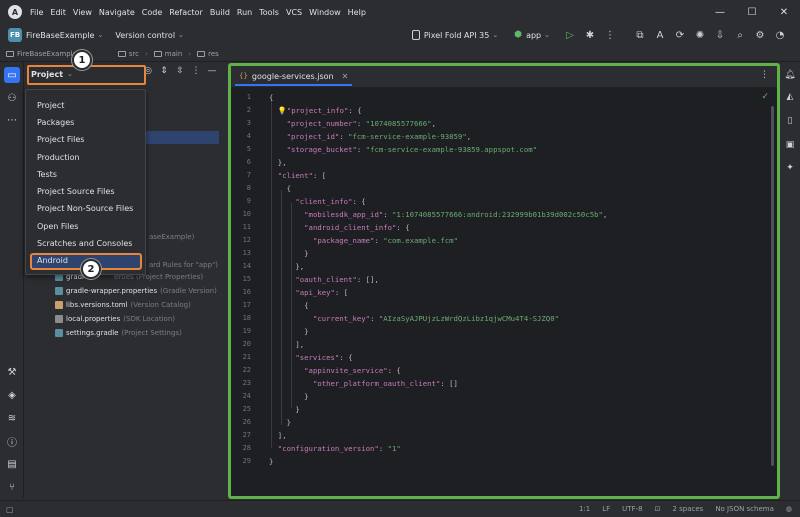 The width and height of the screenshot is (800, 517). What do you see at coordinates (145, 35) in the screenshot?
I see `version-control-button: Version control` at bounding box center [145, 35].